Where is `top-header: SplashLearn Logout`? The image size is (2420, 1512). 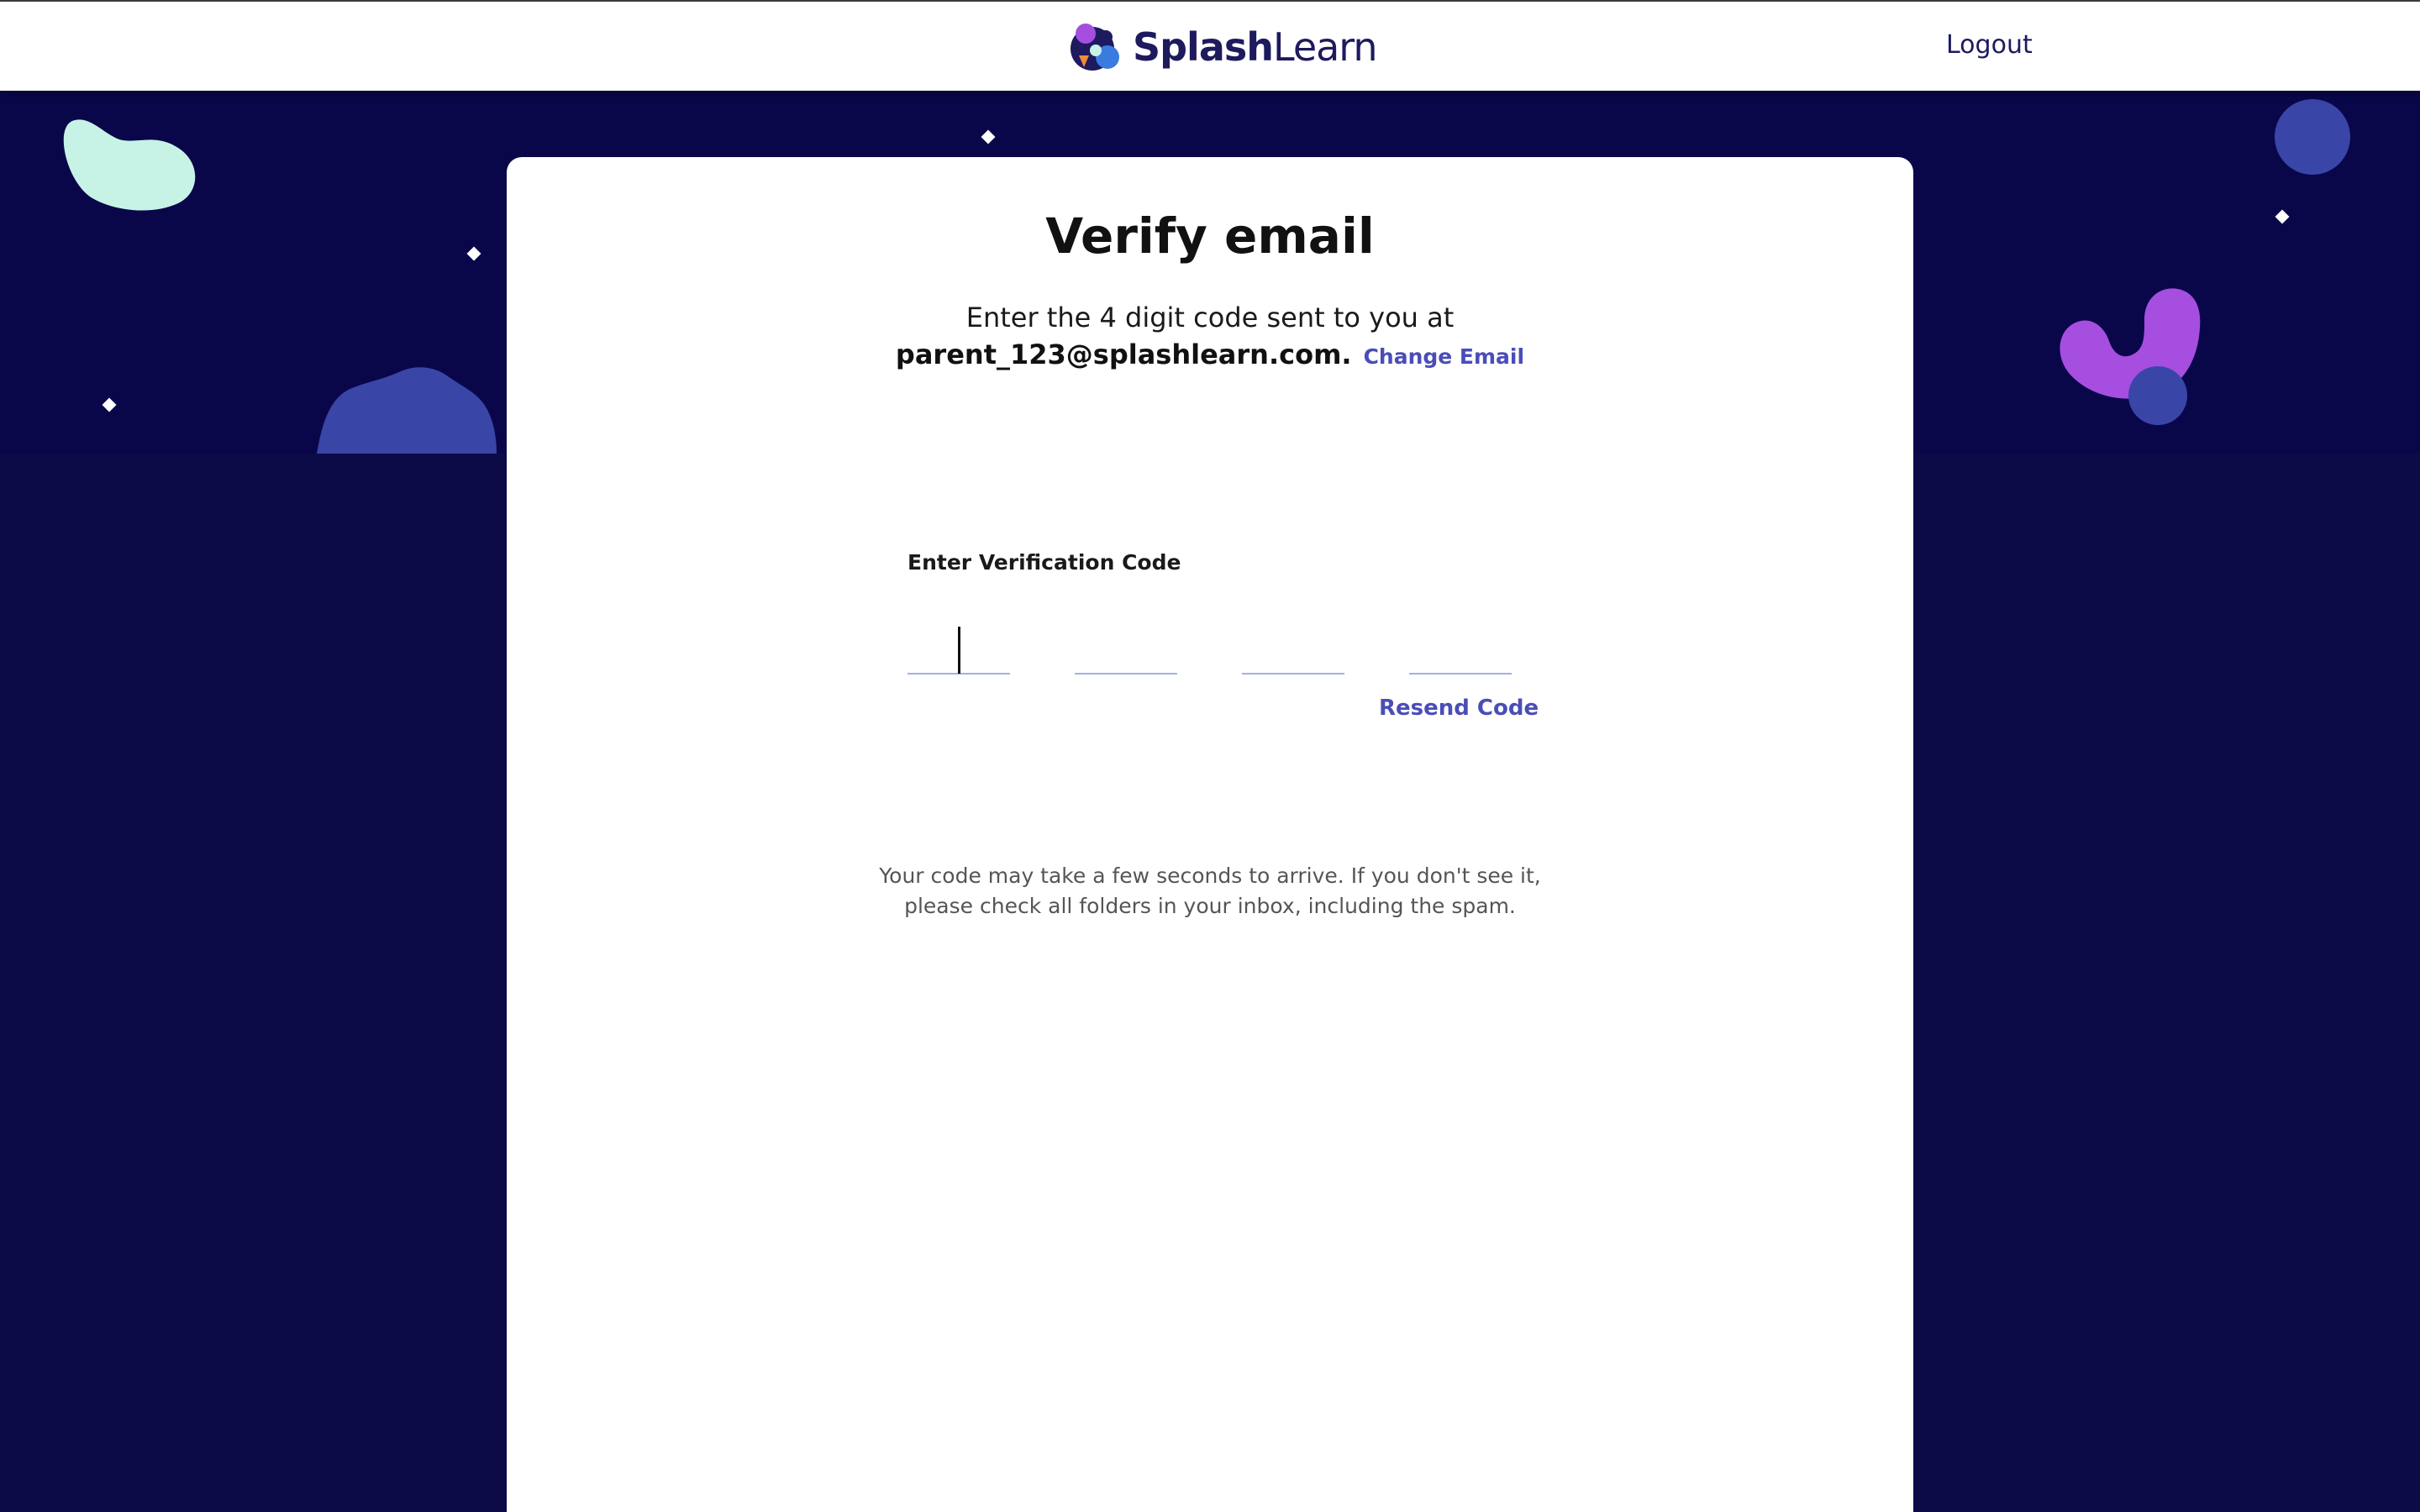 top-header: SplashLearn Logout is located at coordinates (1210, 45).